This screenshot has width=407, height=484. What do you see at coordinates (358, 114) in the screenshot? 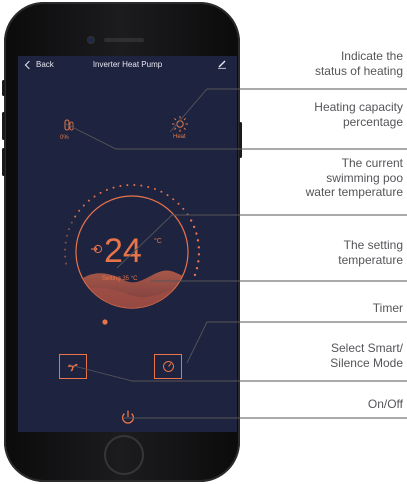
I see `annotation-heating-capacity: Heating capacity percentage` at bounding box center [358, 114].